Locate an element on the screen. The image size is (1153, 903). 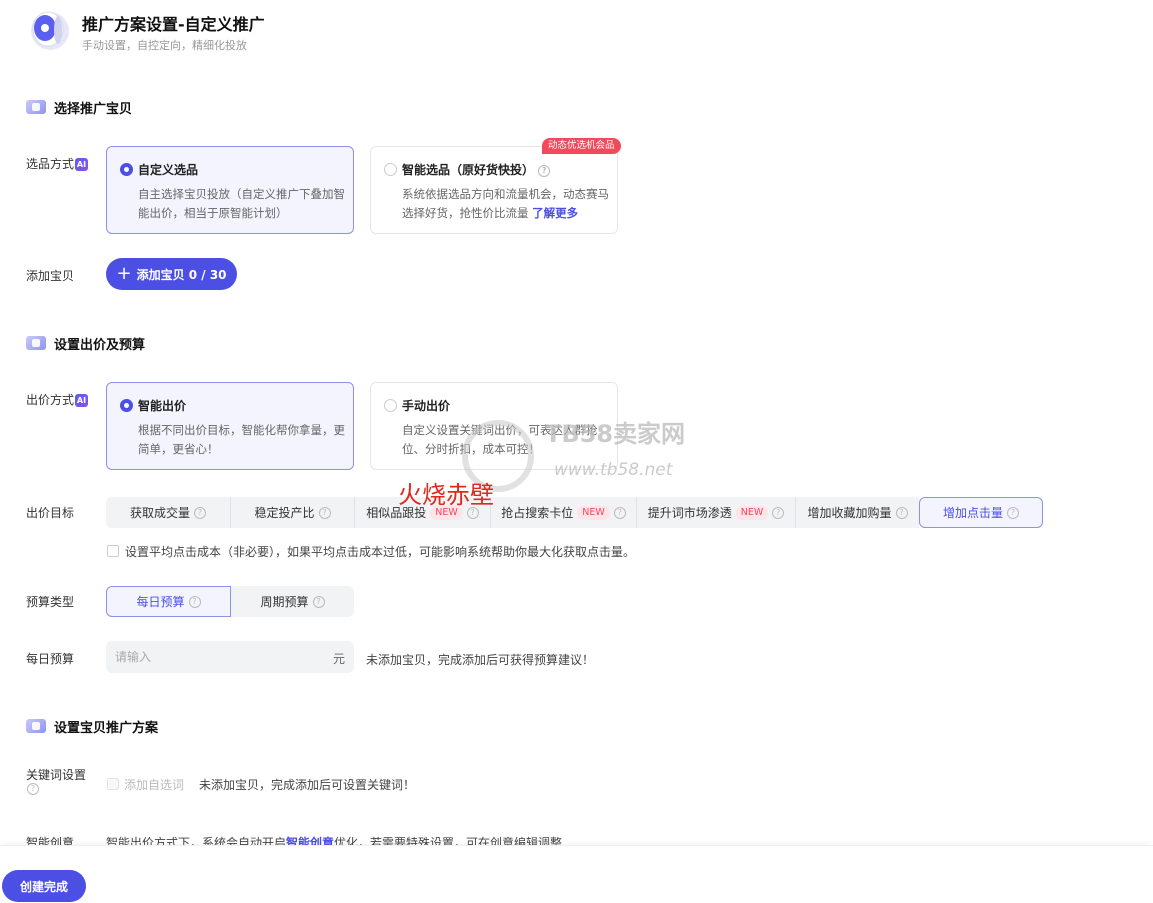
target-market-penetration: 提升词市场渗透 NEW? is located at coordinates (716, 512).